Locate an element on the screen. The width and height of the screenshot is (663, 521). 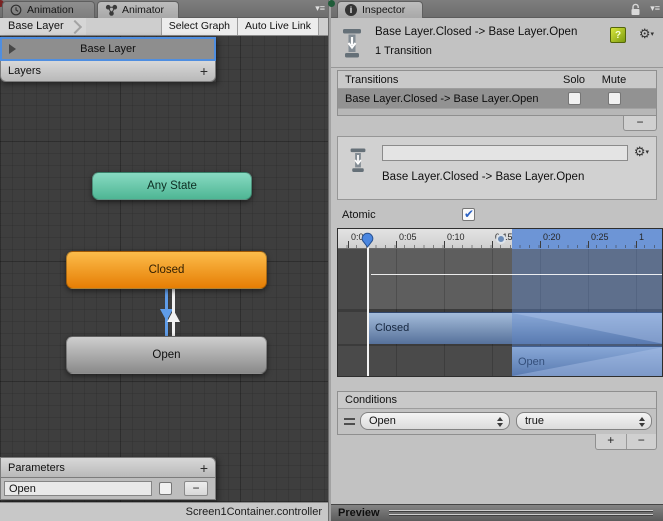
mute-column-label: Mute is located at coordinates (614, 79).